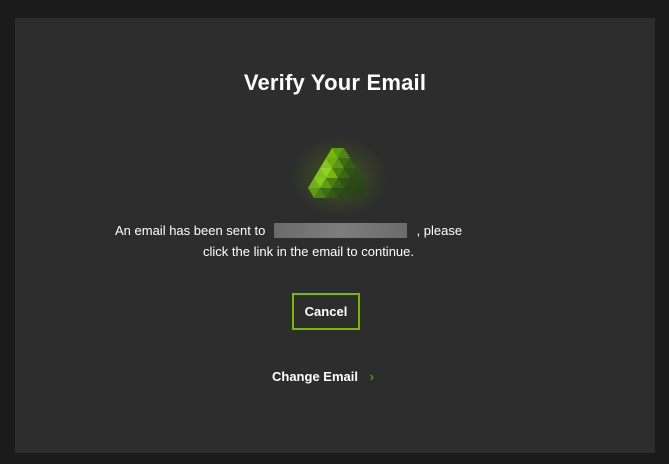 The width and height of the screenshot is (669, 464). What do you see at coordinates (439, 231) in the screenshot?
I see `message-suffix: , please` at bounding box center [439, 231].